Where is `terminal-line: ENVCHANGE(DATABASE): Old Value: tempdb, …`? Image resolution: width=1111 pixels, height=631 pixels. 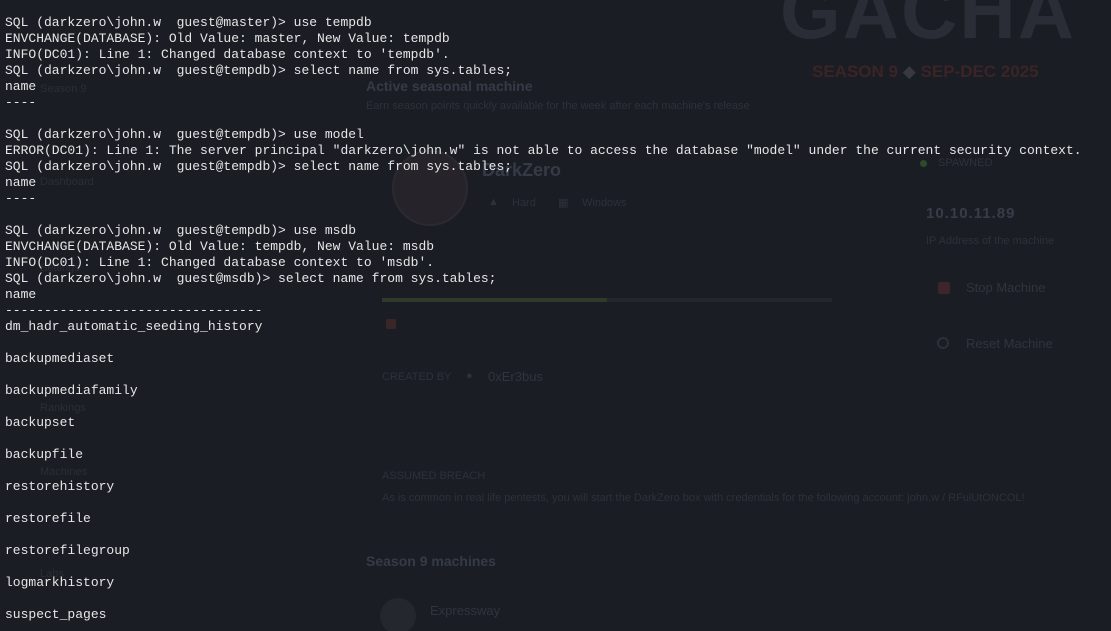
terminal-line: ENVCHANGE(DATABASE): Old Value: tempdb, … is located at coordinates (220, 246).